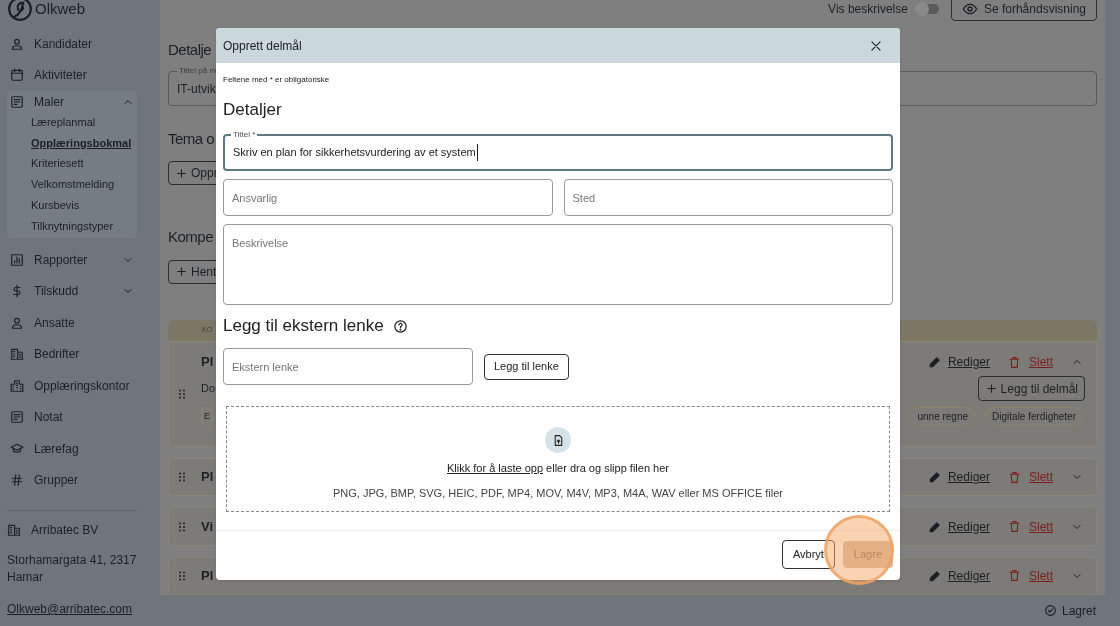 Image resolution: width=1120 pixels, height=626 pixels. Describe the element at coordinates (558, 459) in the screenshot. I see `file-dropzone: Klikk for å laste opp eller dra og slipp filen her PNG, JPG, BMP, SVG, HEIC, PDF, MP4, MOV, M4V, MP3, M4A, WAV eller MS OFFICE filer` at that location.